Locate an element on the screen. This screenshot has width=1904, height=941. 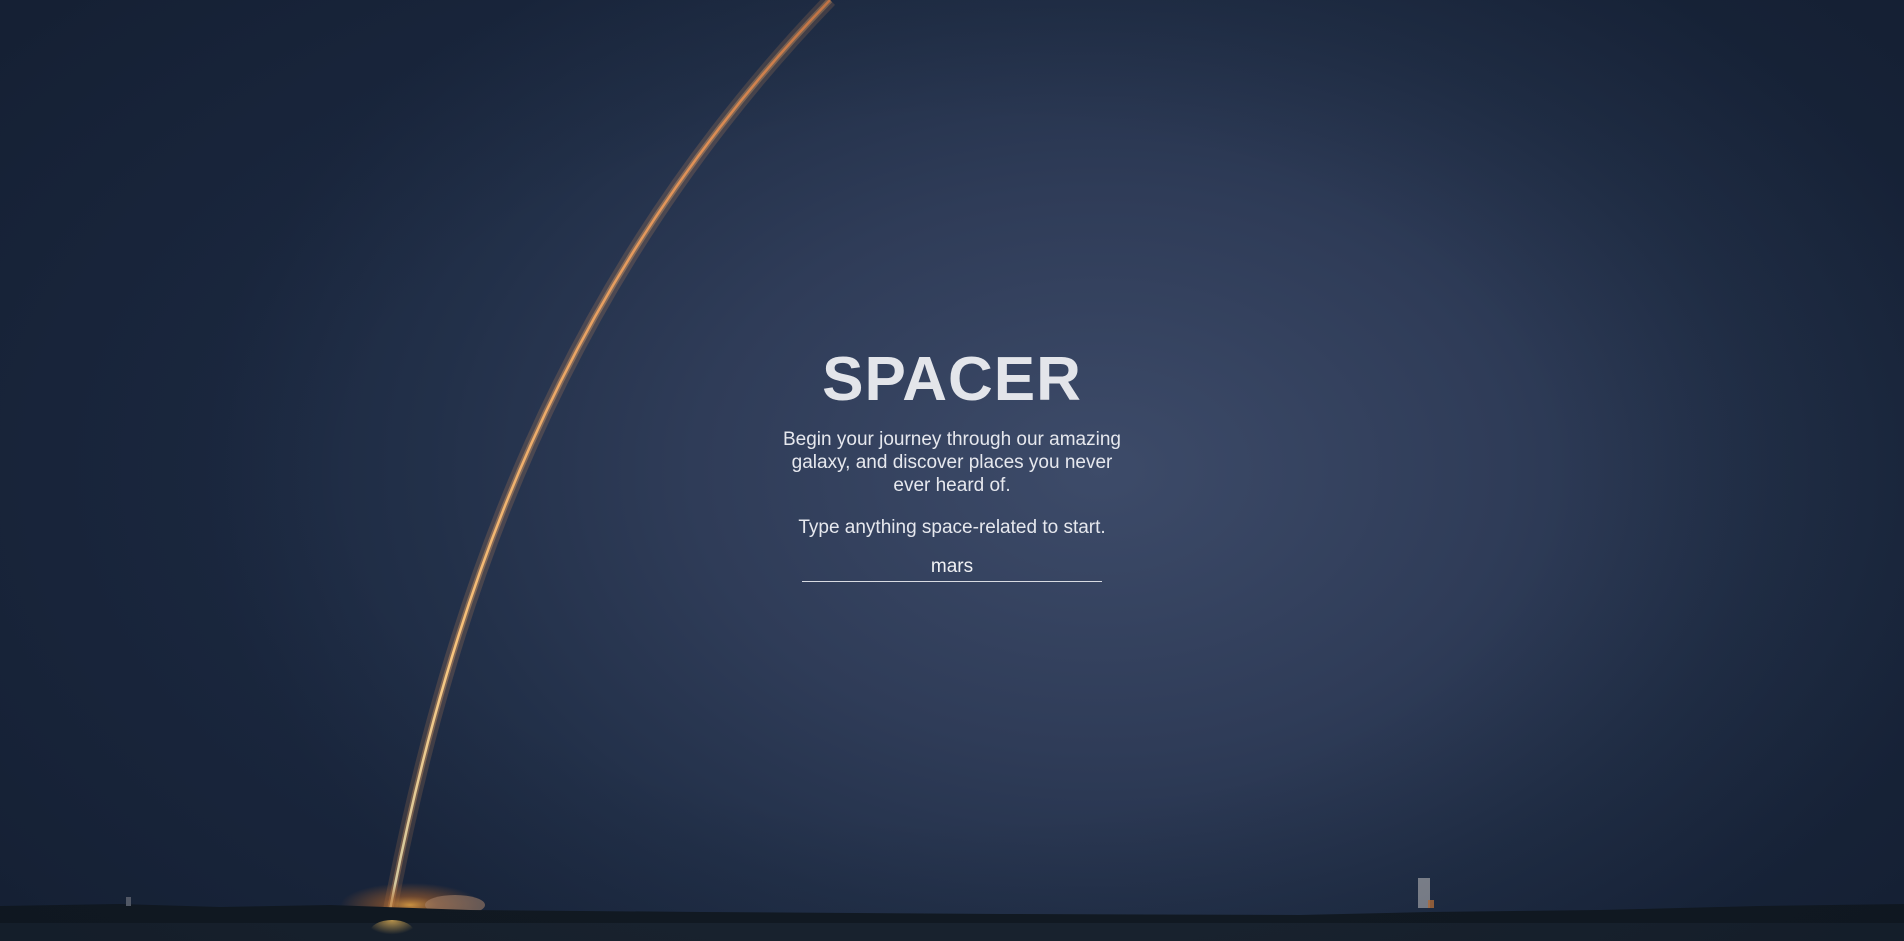
site-title: SPACER is located at coordinates (952, 379).